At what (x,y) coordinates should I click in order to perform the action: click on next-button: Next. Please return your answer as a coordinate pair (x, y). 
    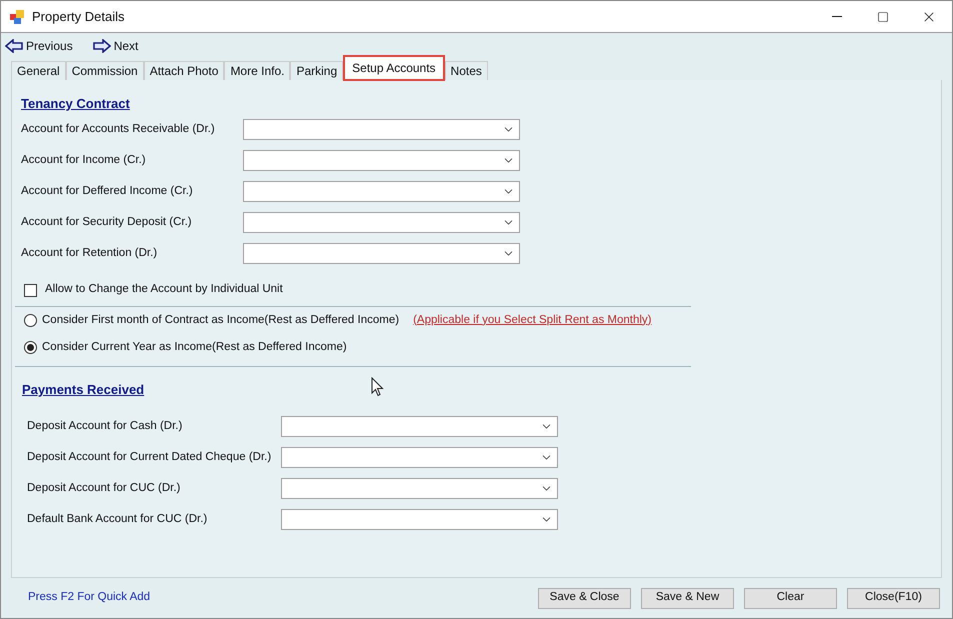
    Looking at the image, I should click on (115, 45).